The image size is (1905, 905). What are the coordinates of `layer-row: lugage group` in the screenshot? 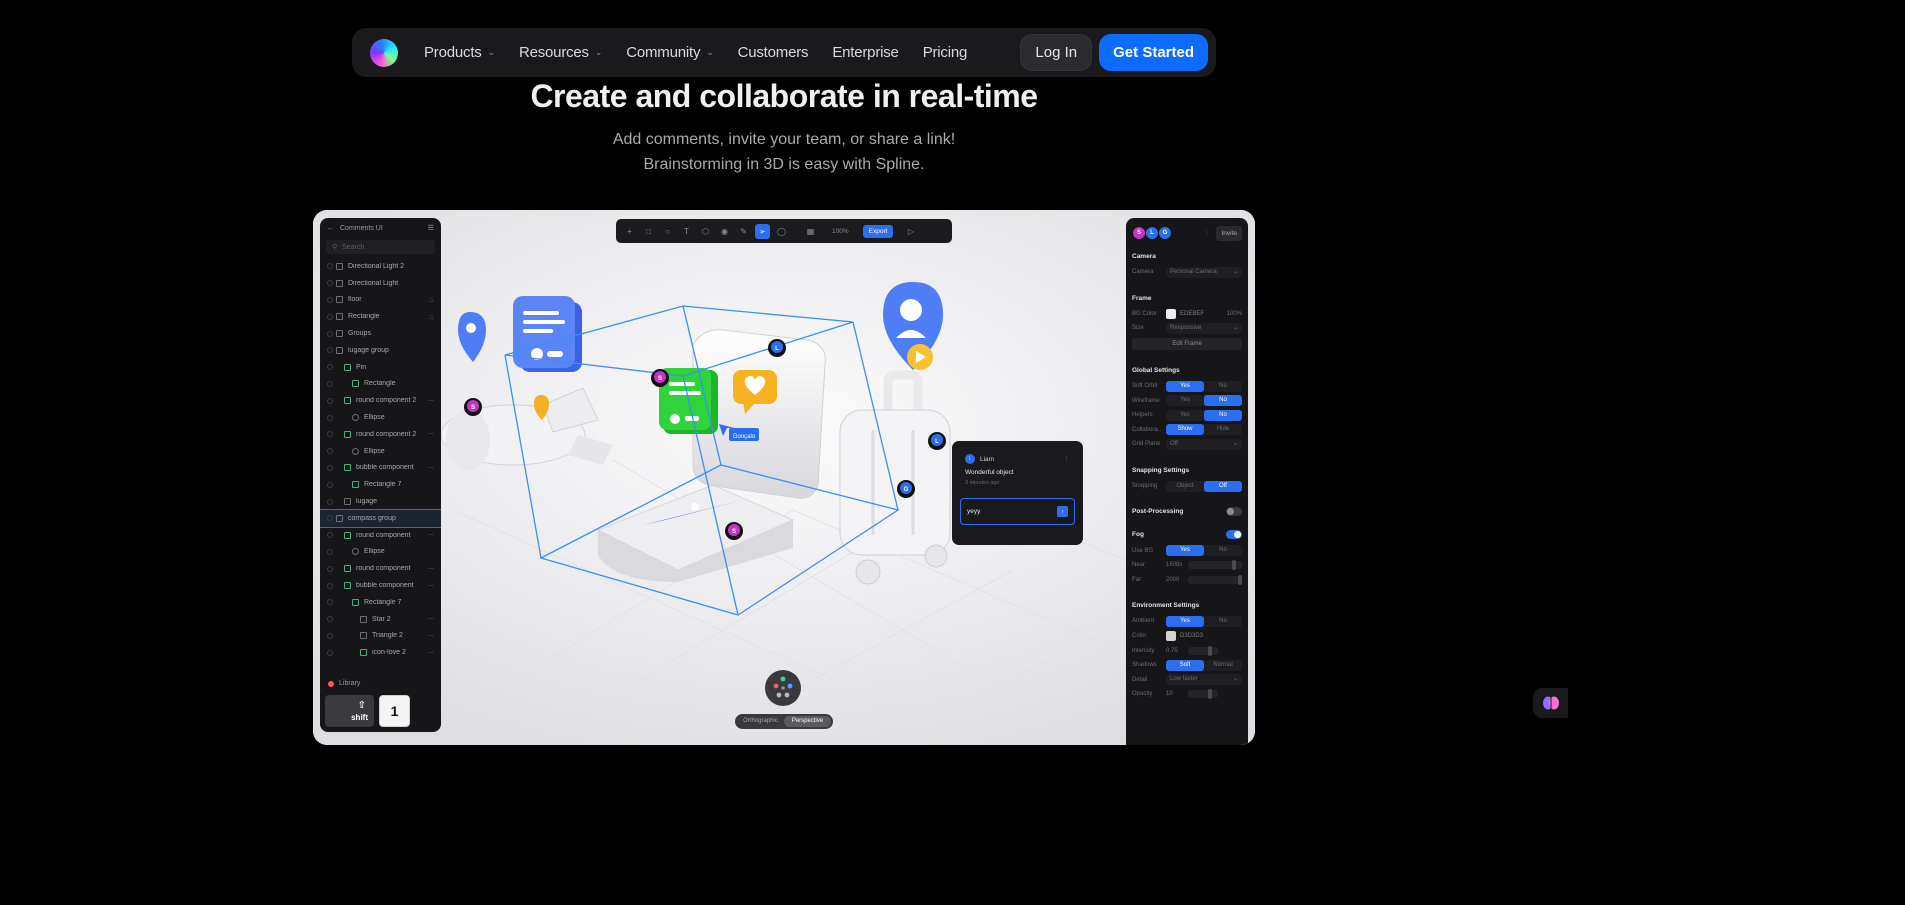 It's located at (380, 350).